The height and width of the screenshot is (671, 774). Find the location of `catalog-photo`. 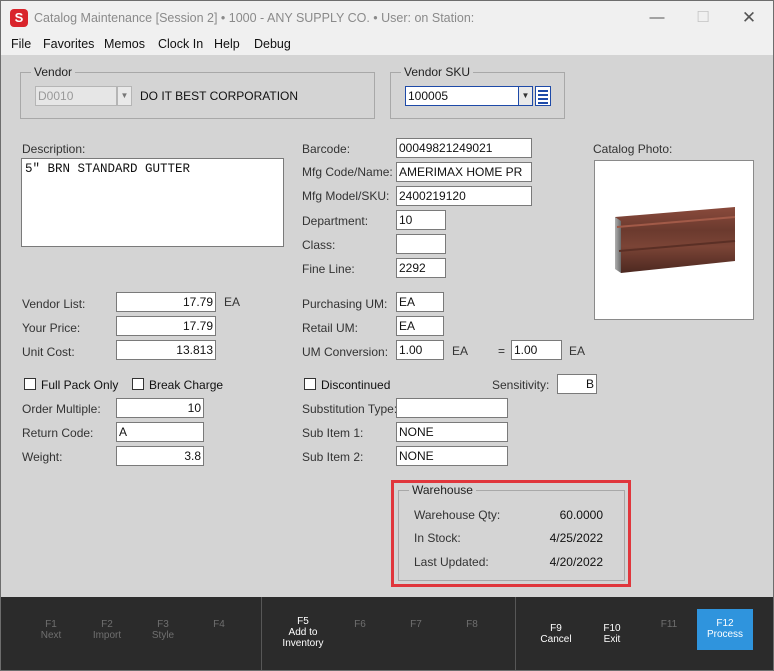

catalog-photo is located at coordinates (674, 240).